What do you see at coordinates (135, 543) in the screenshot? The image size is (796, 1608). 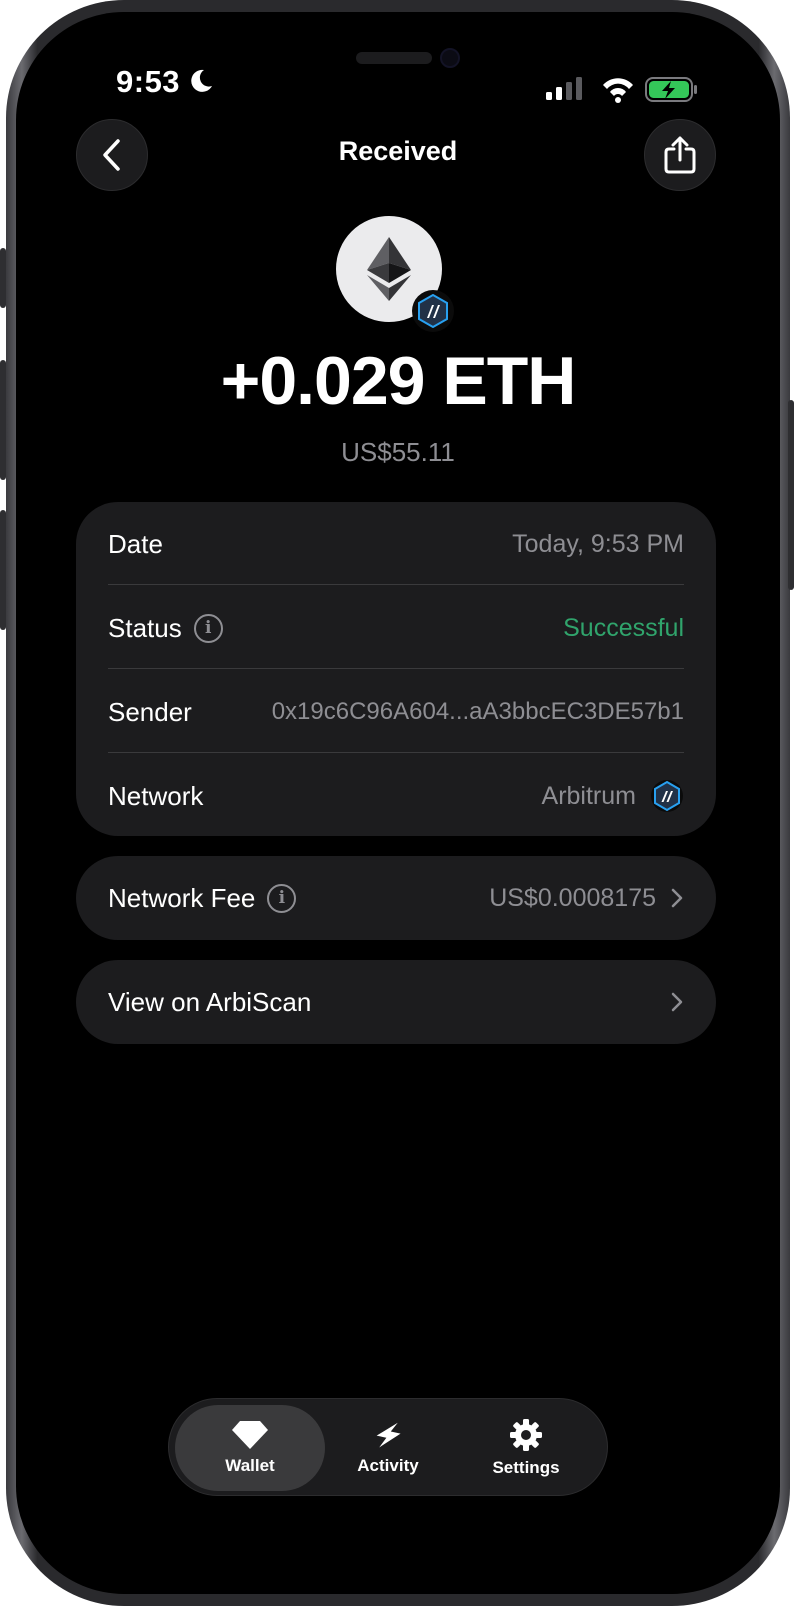 I see `date-label: Date` at bounding box center [135, 543].